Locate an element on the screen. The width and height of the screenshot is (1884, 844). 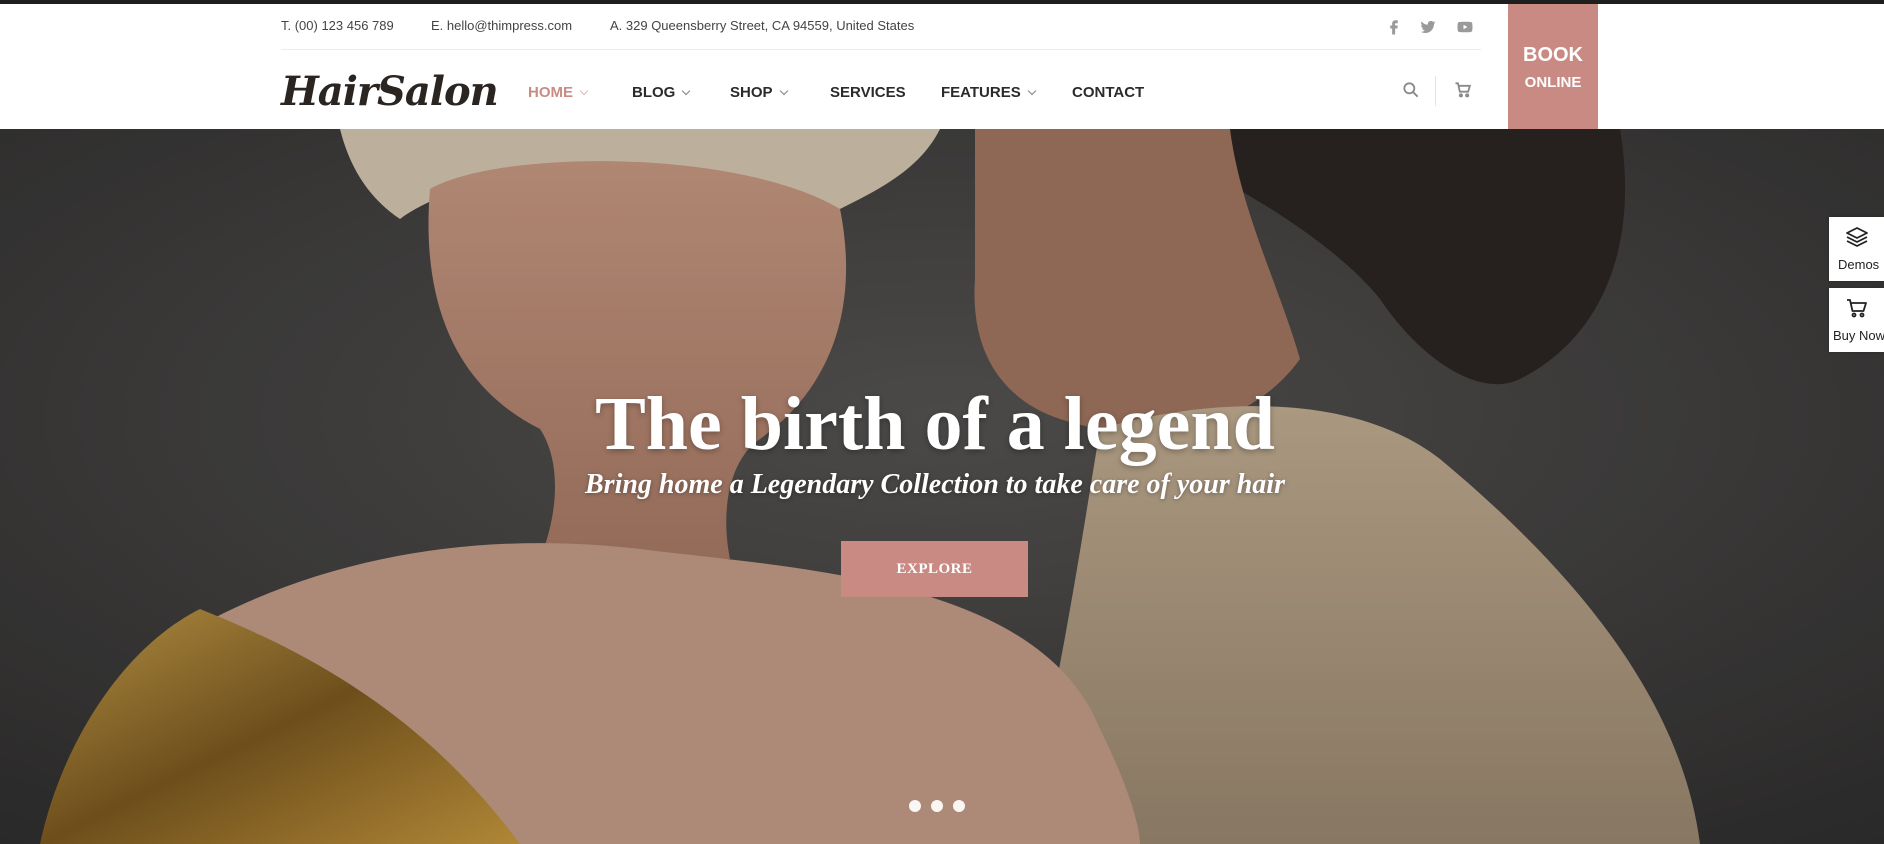
book-label: BOOK is located at coordinates (1553, 55).